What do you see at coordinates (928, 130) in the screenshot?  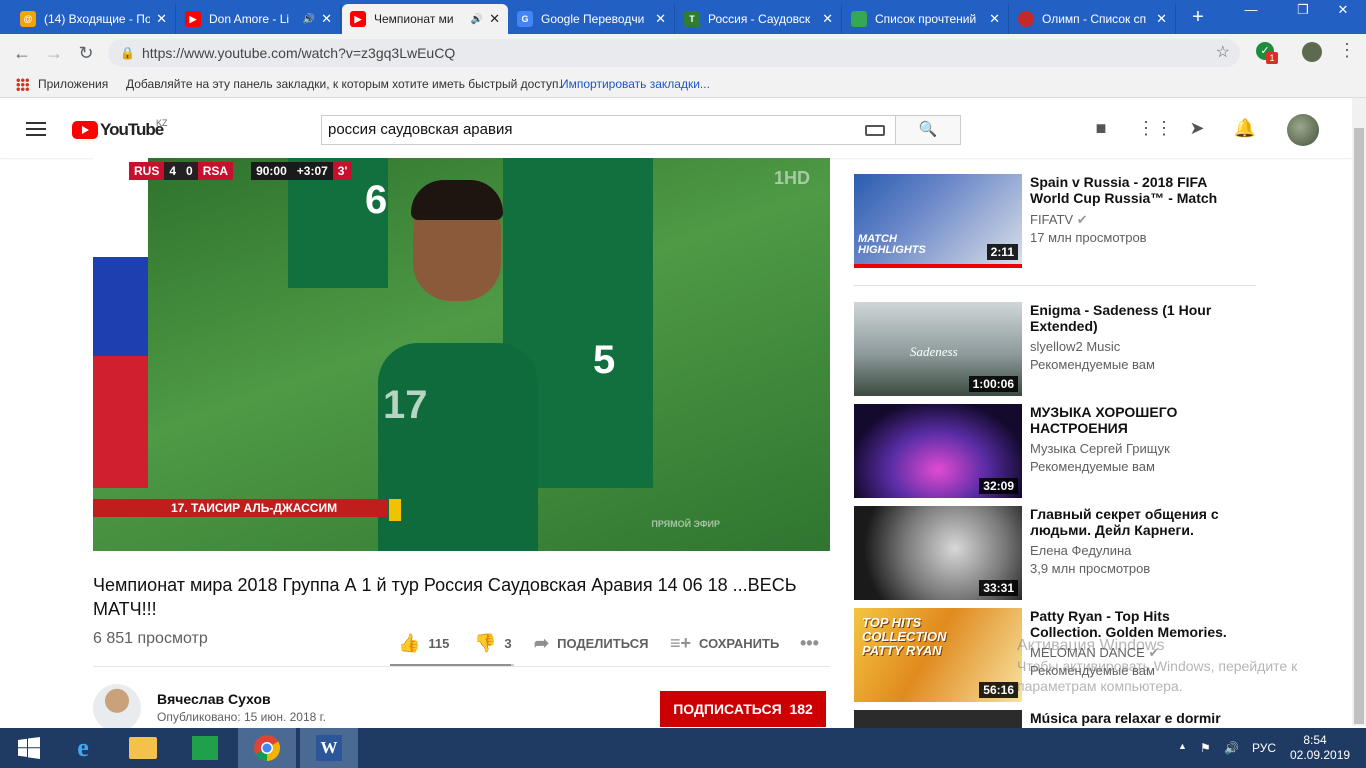 I see `search-button: 🔍` at bounding box center [928, 130].